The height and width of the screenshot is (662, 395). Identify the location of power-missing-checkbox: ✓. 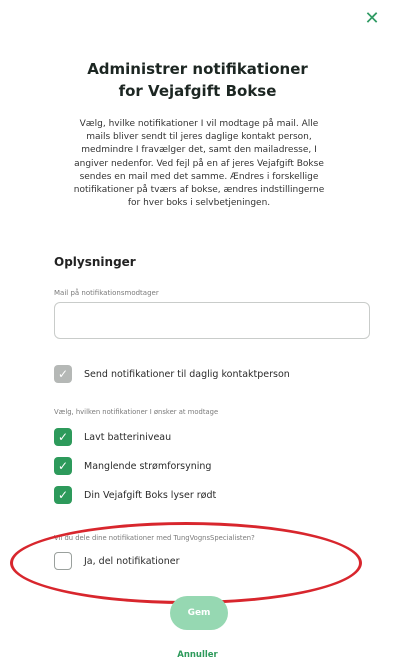
(63, 466).